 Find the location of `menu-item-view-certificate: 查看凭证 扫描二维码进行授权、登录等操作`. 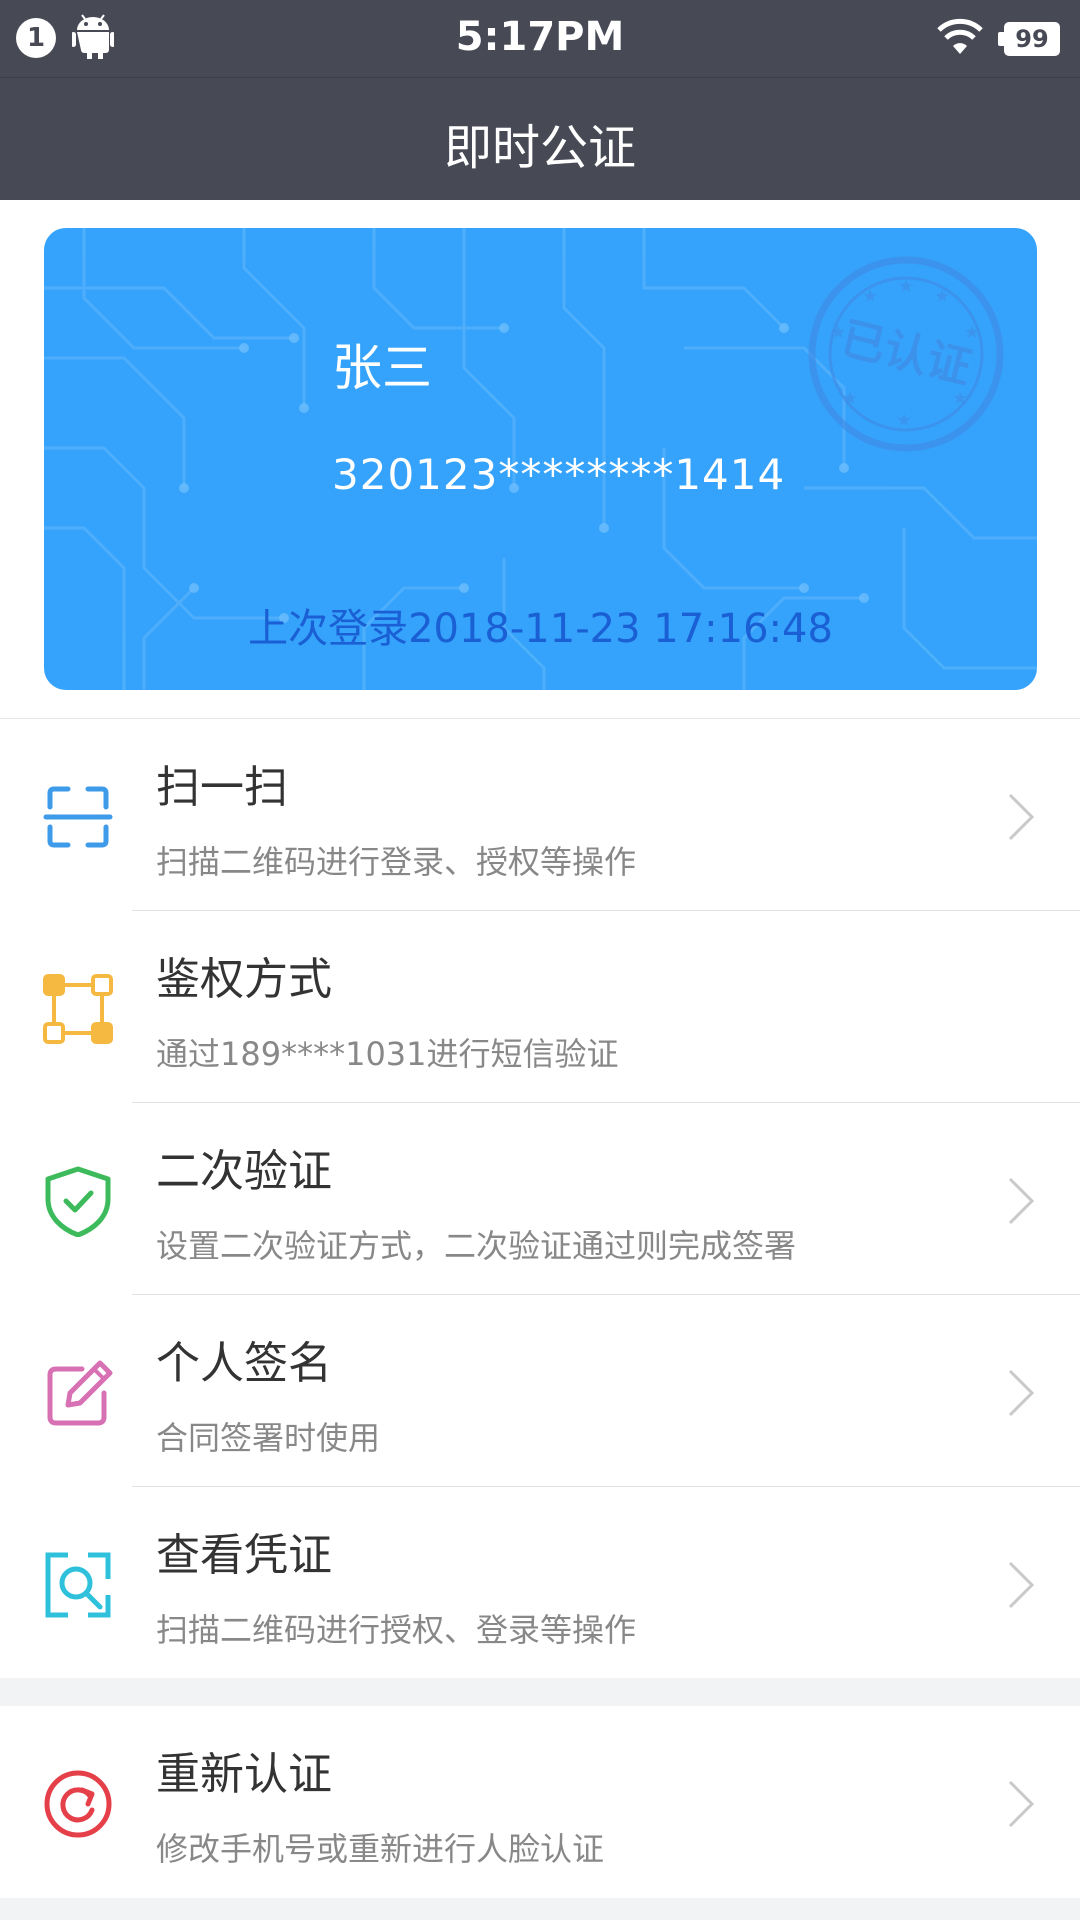

menu-item-view-certificate: 查看凭证 扫描二维码进行授权、登录等操作 is located at coordinates (540, 1583).